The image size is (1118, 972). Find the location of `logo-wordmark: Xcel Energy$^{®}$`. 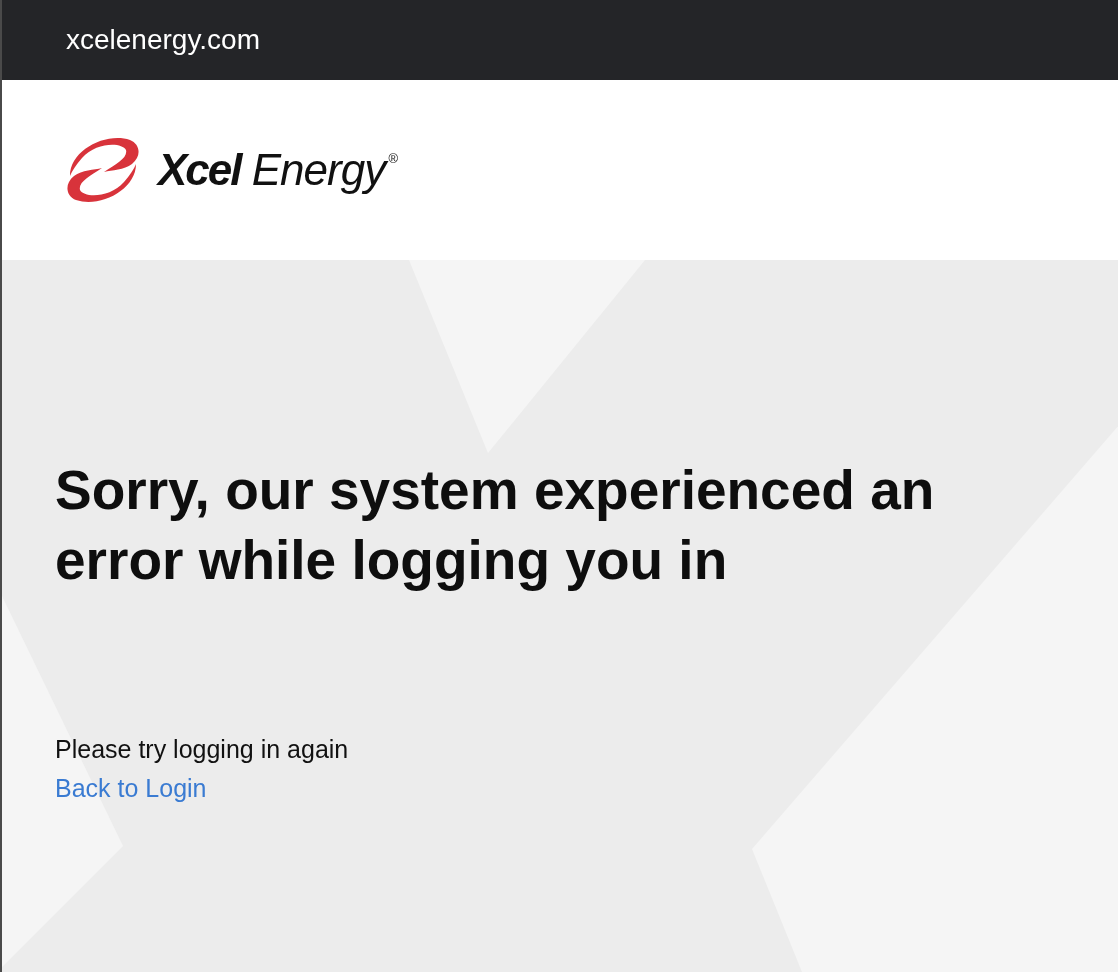

logo-wordmark: Xcel Energy$^{®}$ is located at coordinates (278, 170).